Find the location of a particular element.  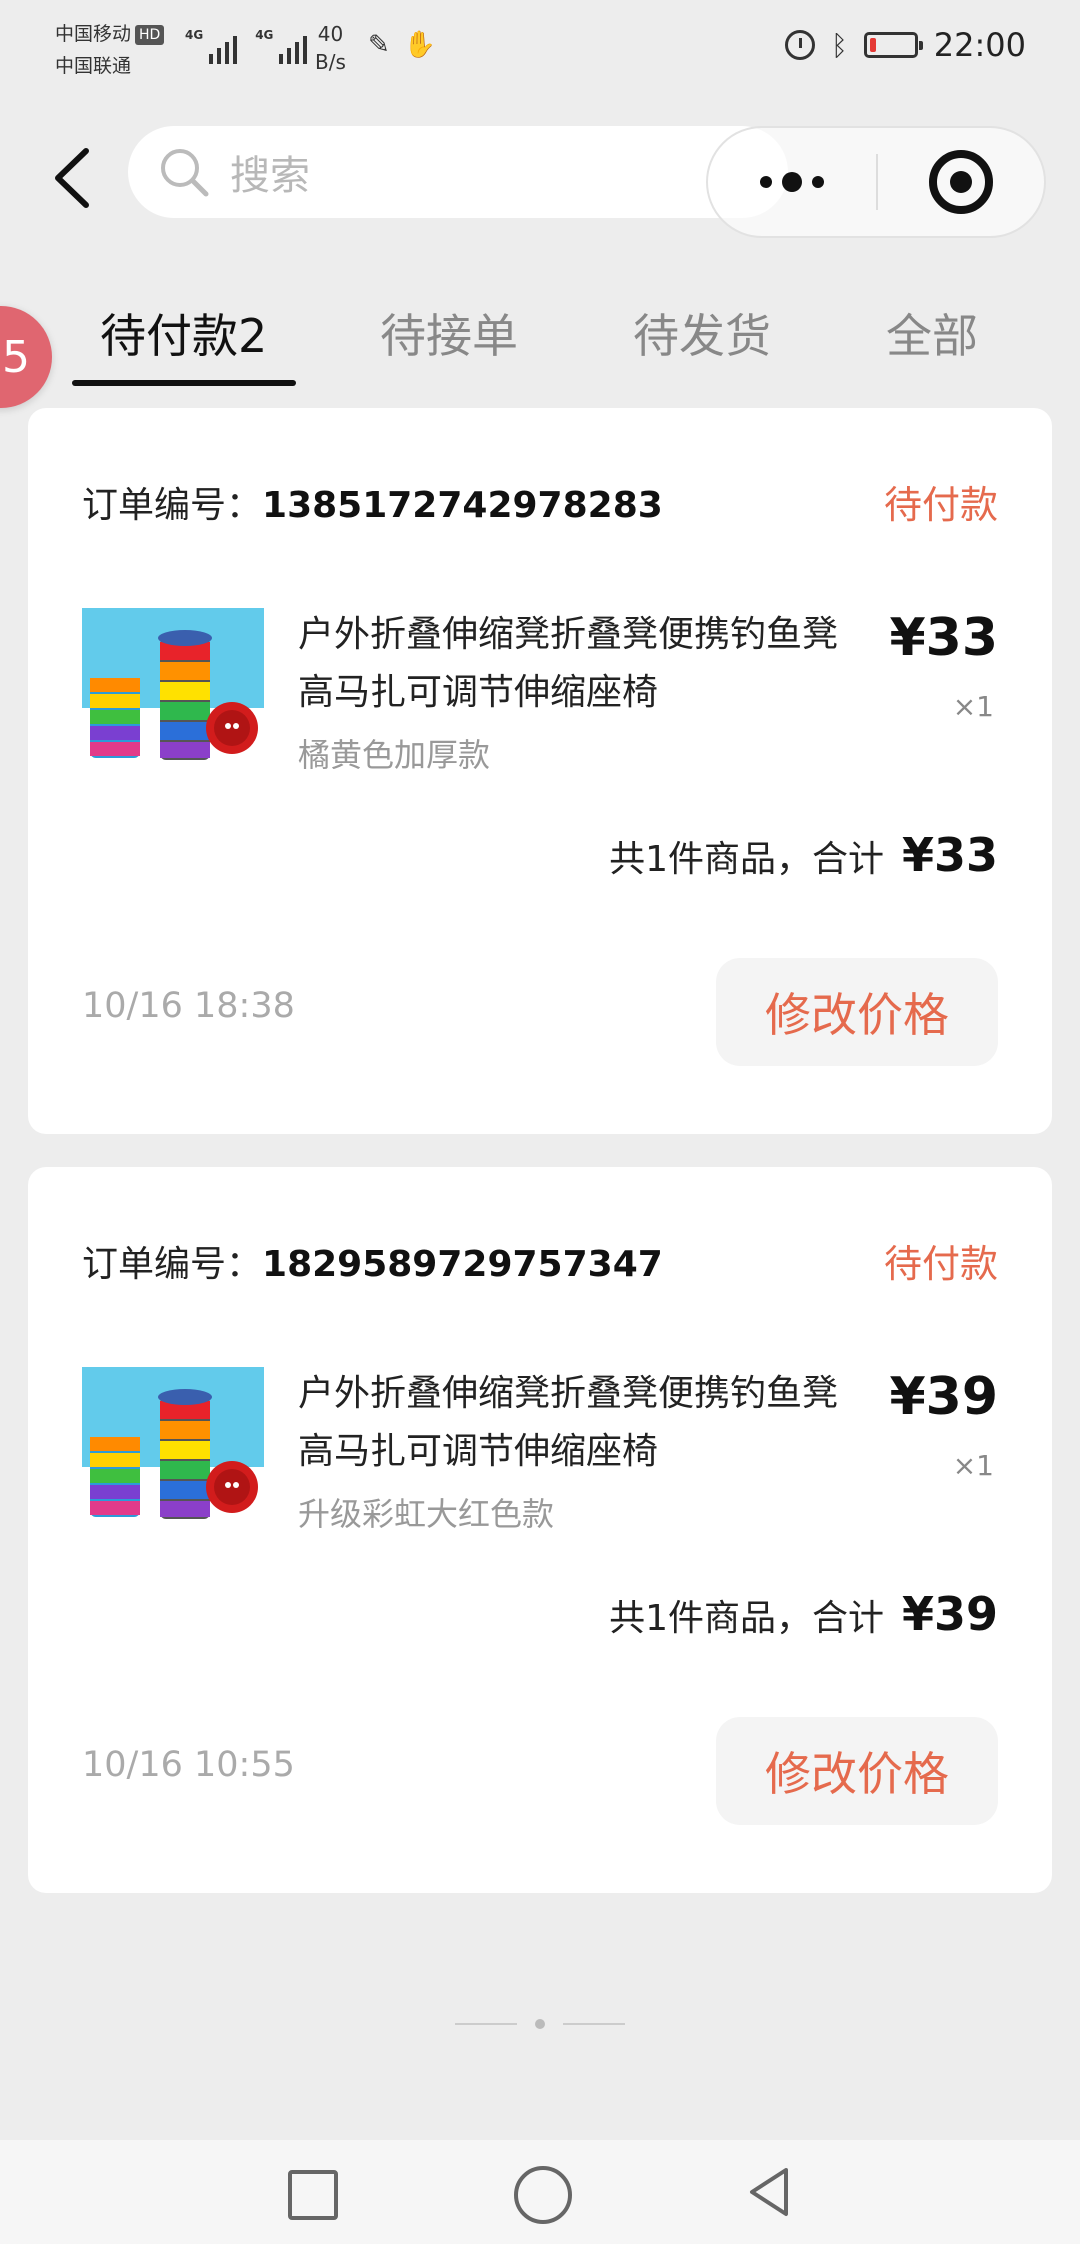

page-indicator-dot is located at coordinates (540, 2024).